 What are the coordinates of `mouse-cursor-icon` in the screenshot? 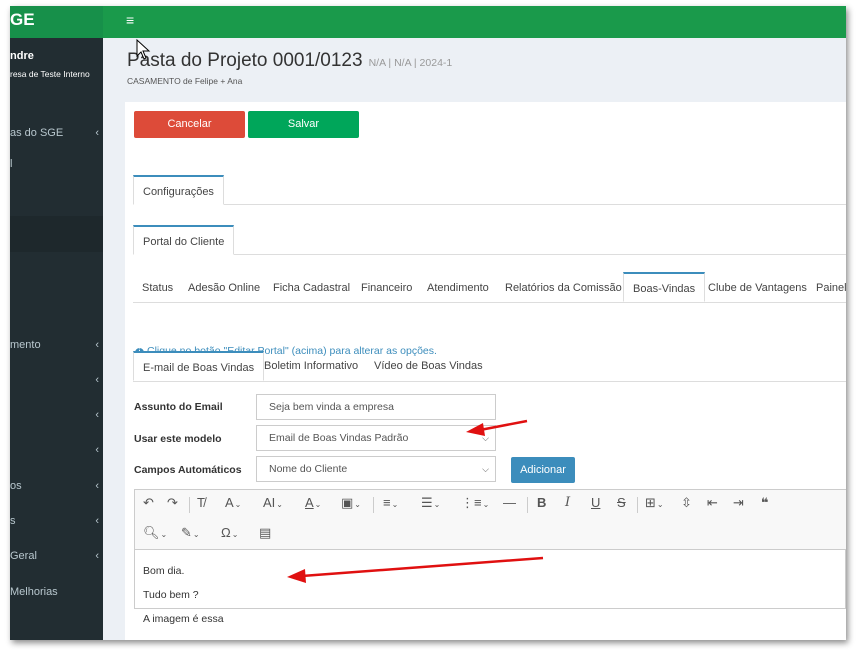 It's located at (143, 49).